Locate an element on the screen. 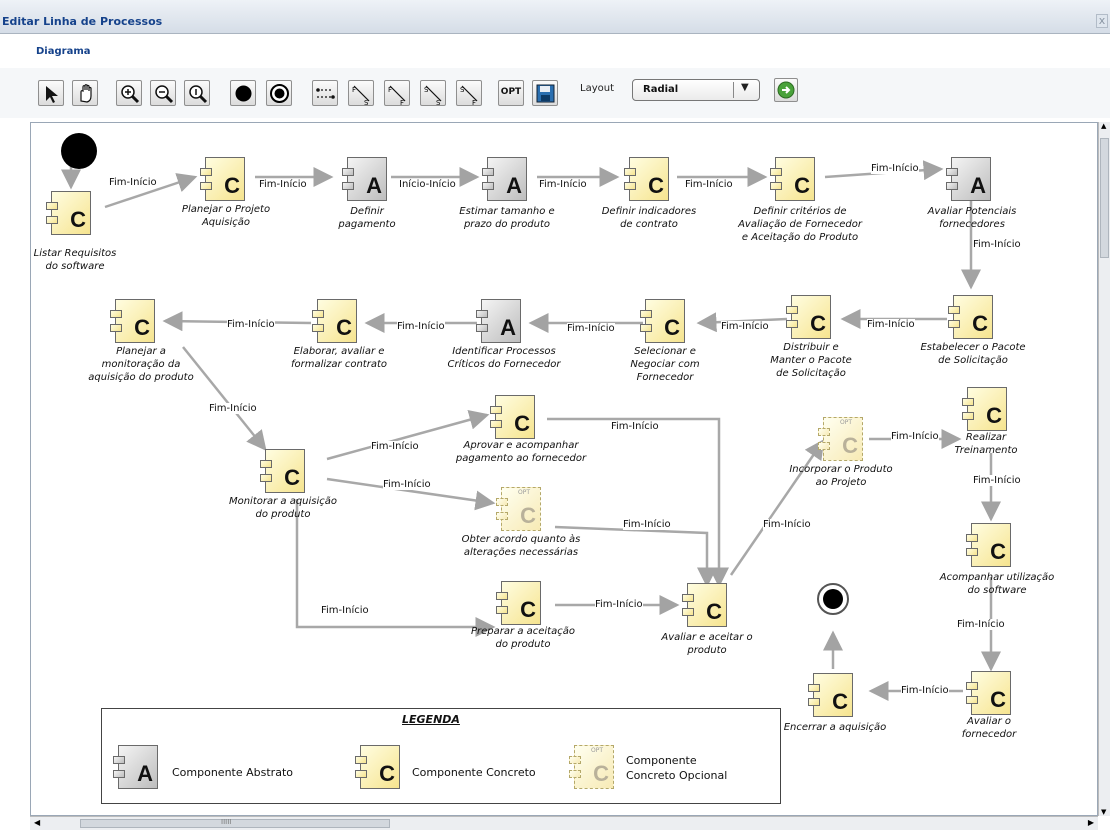 This screenshot has height=834, width=1110. link-fs-icon: FS is located at coordinates (361, 93).